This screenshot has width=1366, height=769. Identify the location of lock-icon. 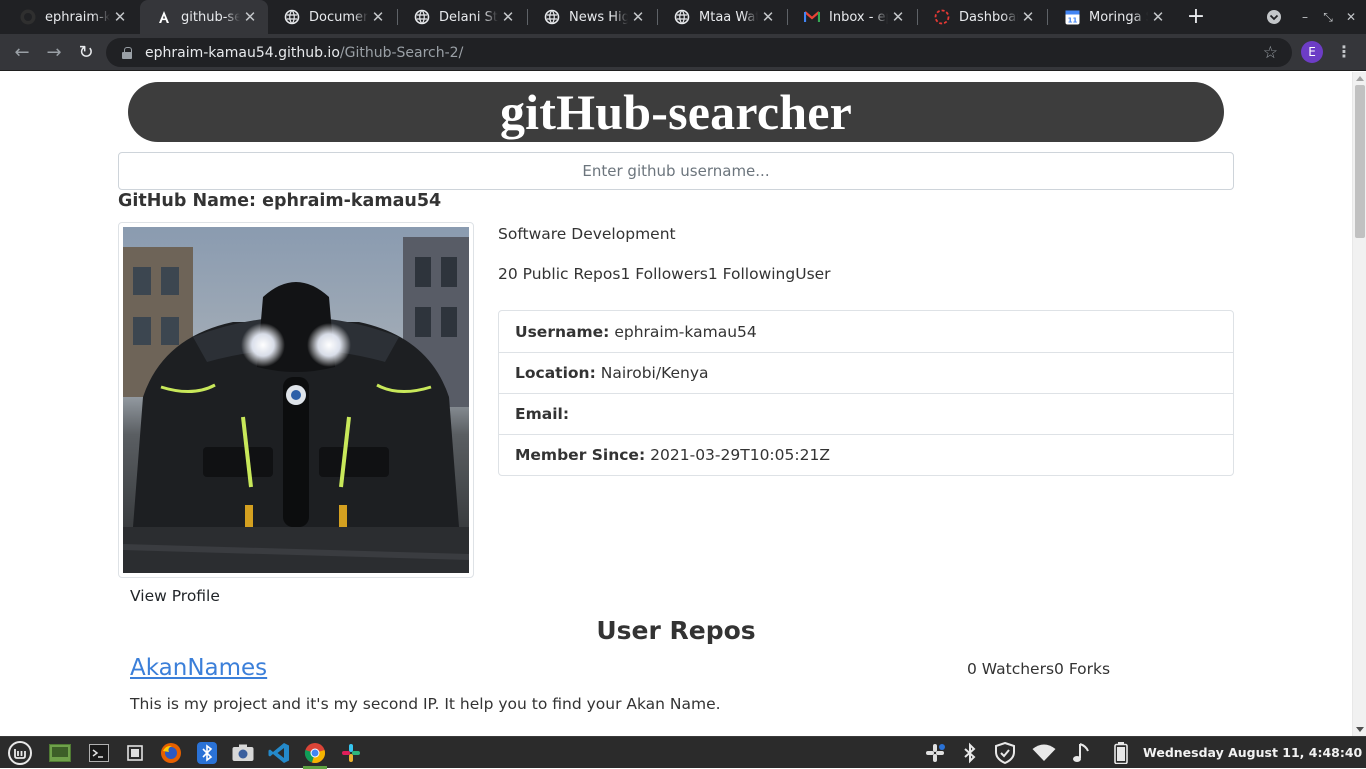
(127, 52).